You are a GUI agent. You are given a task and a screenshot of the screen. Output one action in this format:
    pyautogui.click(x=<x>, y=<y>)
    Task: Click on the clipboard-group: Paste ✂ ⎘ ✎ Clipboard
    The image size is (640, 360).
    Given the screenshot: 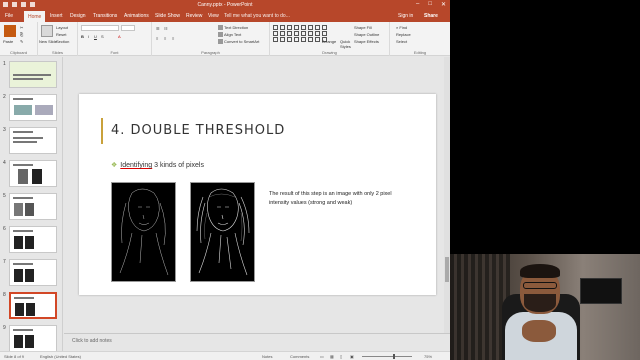 What is the action you would take?
    pyautogui.click(x=19, y=39)
    